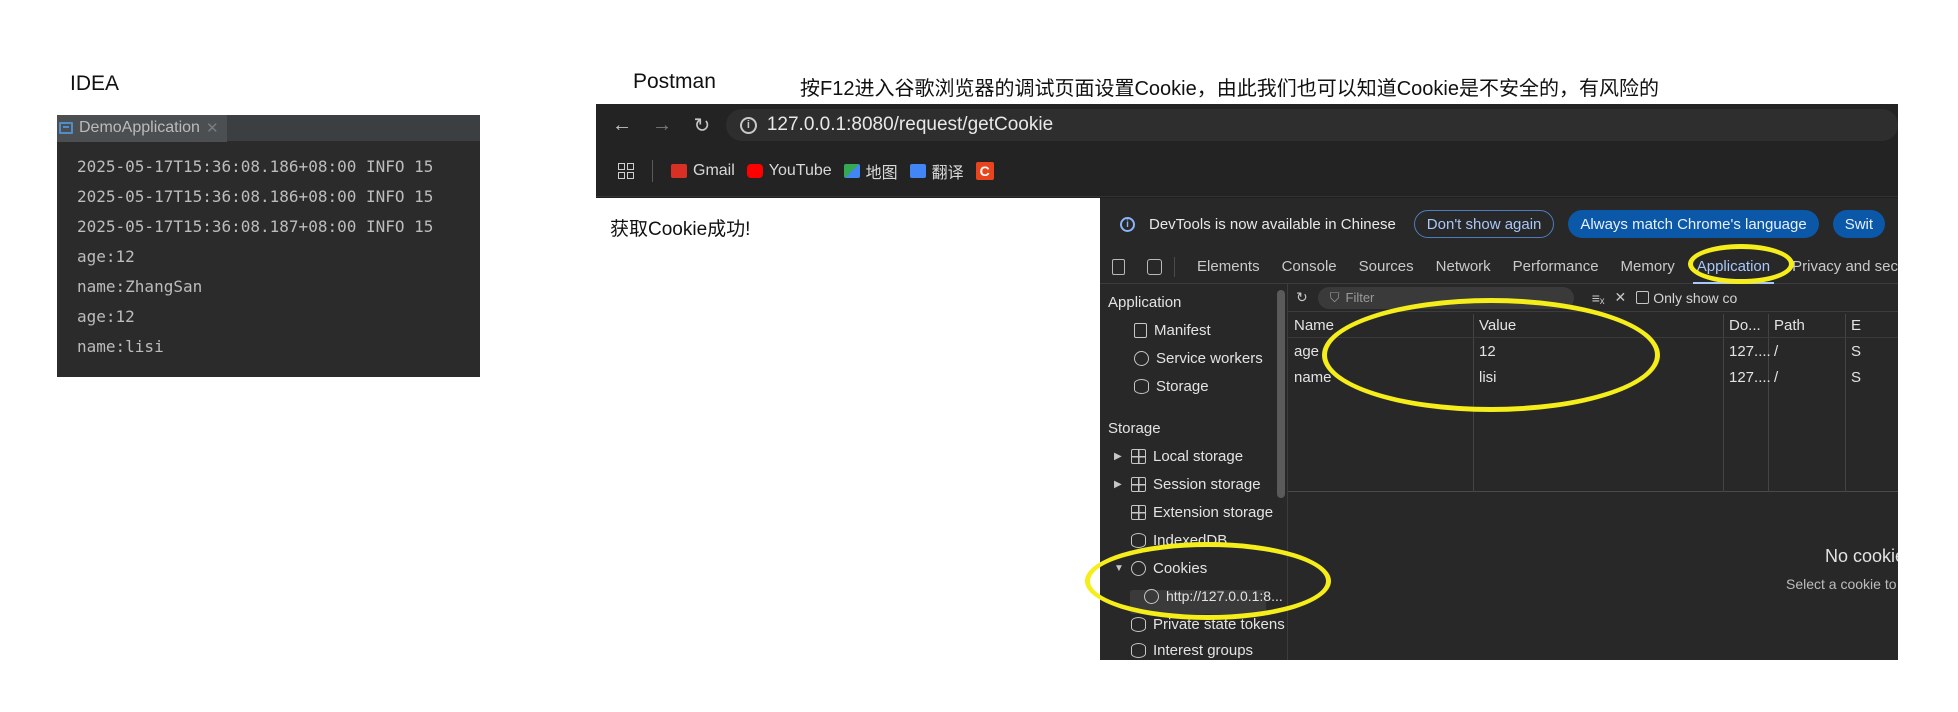 The image size is (1958, 712). I want to click on banner-message: DevTools is now available in Chinese, so click(1272, 224).